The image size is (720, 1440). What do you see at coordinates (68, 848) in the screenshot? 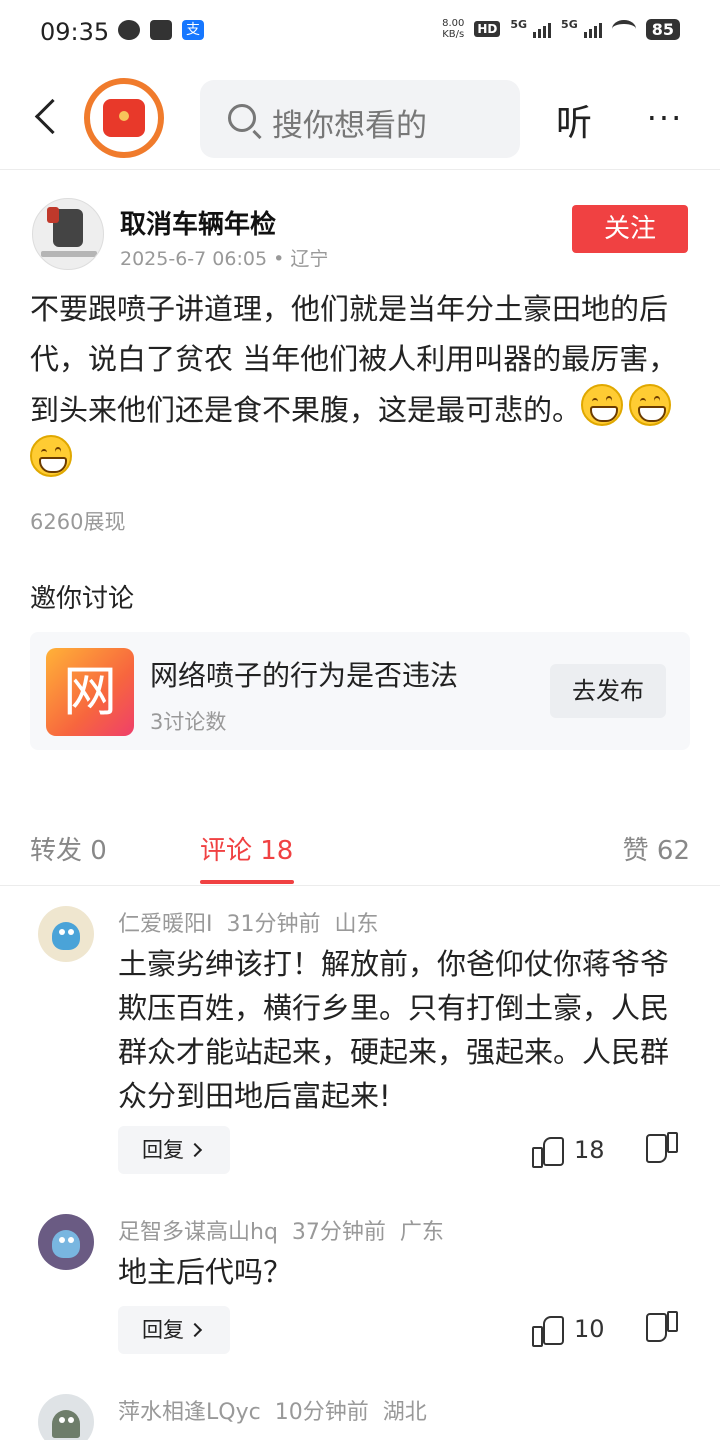
I see `tab-repost: 转发 0` at bounding box center [68, 848].